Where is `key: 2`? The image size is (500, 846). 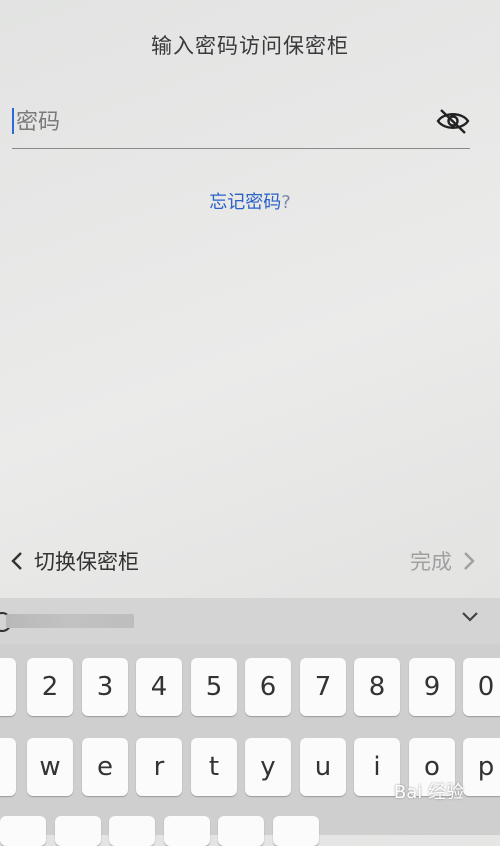 key: 2 is located at coordinates (50, 687).